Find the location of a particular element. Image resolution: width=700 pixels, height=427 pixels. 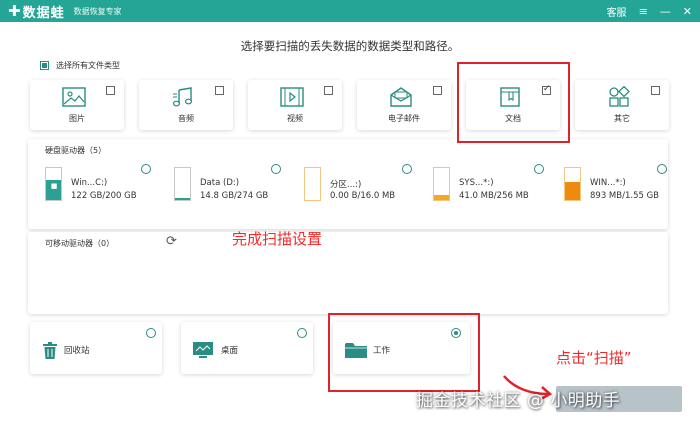

type-checkbox-email is located at coordinates (437, 90).